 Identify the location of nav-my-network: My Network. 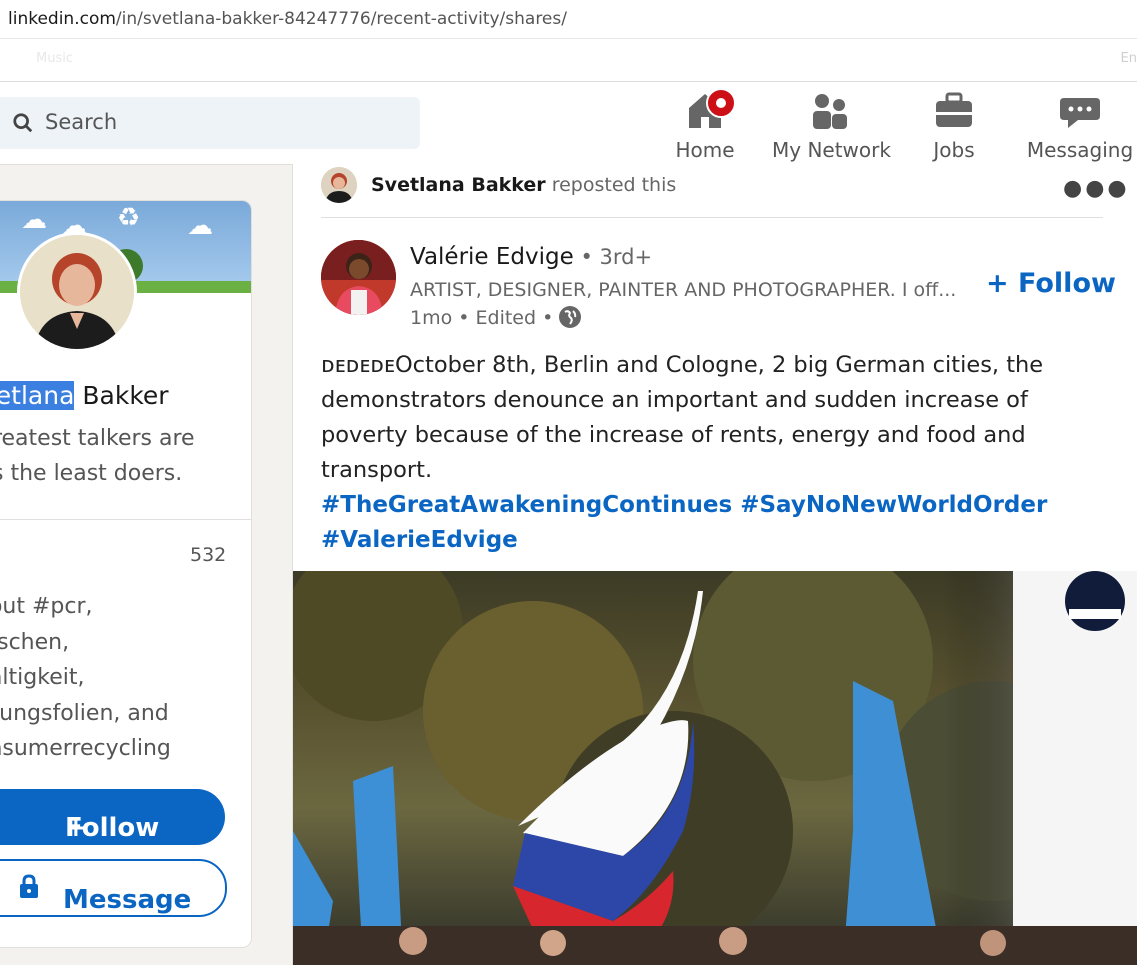
(831, 126).